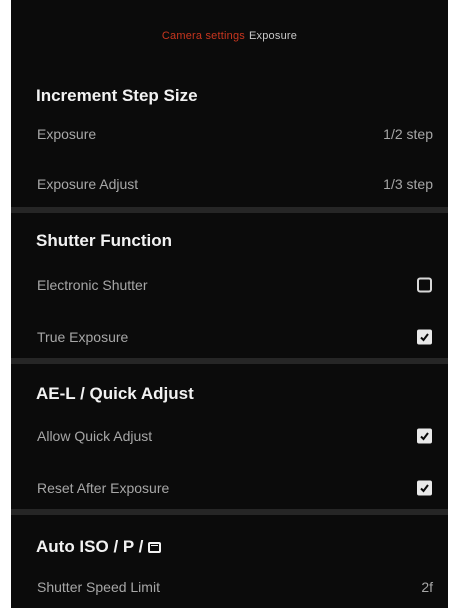 The image size is (459, 608). What do you see at coordinates (203, 36) in the screenshot?
I see `breadcrumb-root: Camera settings` at bounding box center [203, 36].